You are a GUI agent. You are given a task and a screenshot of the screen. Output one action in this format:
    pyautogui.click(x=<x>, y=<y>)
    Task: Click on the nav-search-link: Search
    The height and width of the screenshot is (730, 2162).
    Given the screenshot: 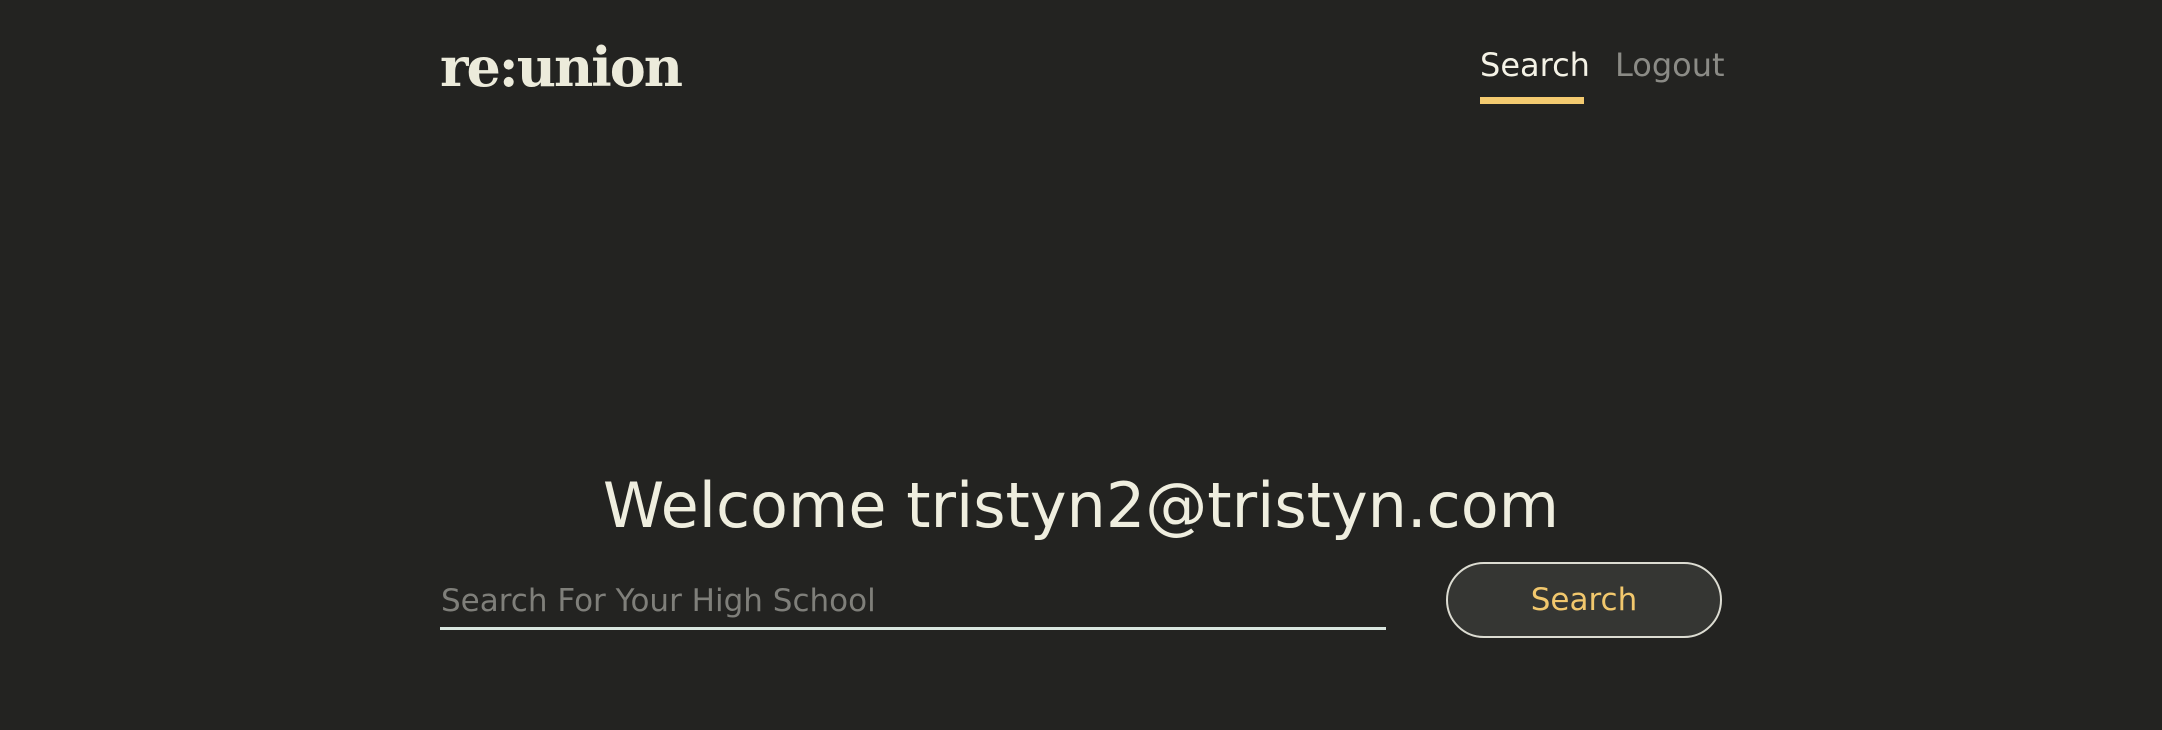 What is the action you would take?
    pyautogui.click(x=1535, y=75)
    